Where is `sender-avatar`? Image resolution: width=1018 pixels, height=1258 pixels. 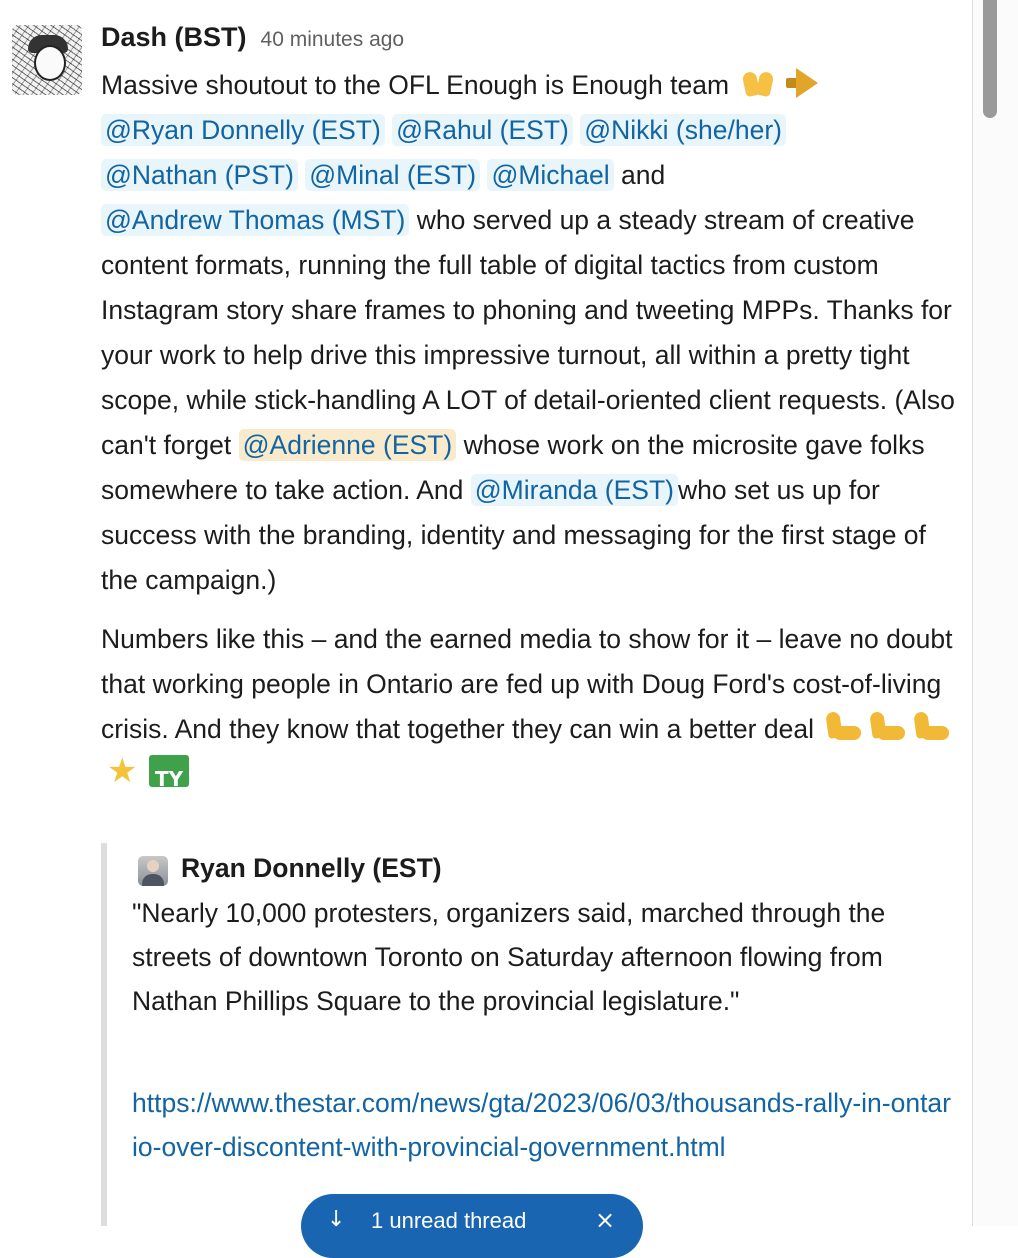 sender-avatar is located at coordinates (47, 60).